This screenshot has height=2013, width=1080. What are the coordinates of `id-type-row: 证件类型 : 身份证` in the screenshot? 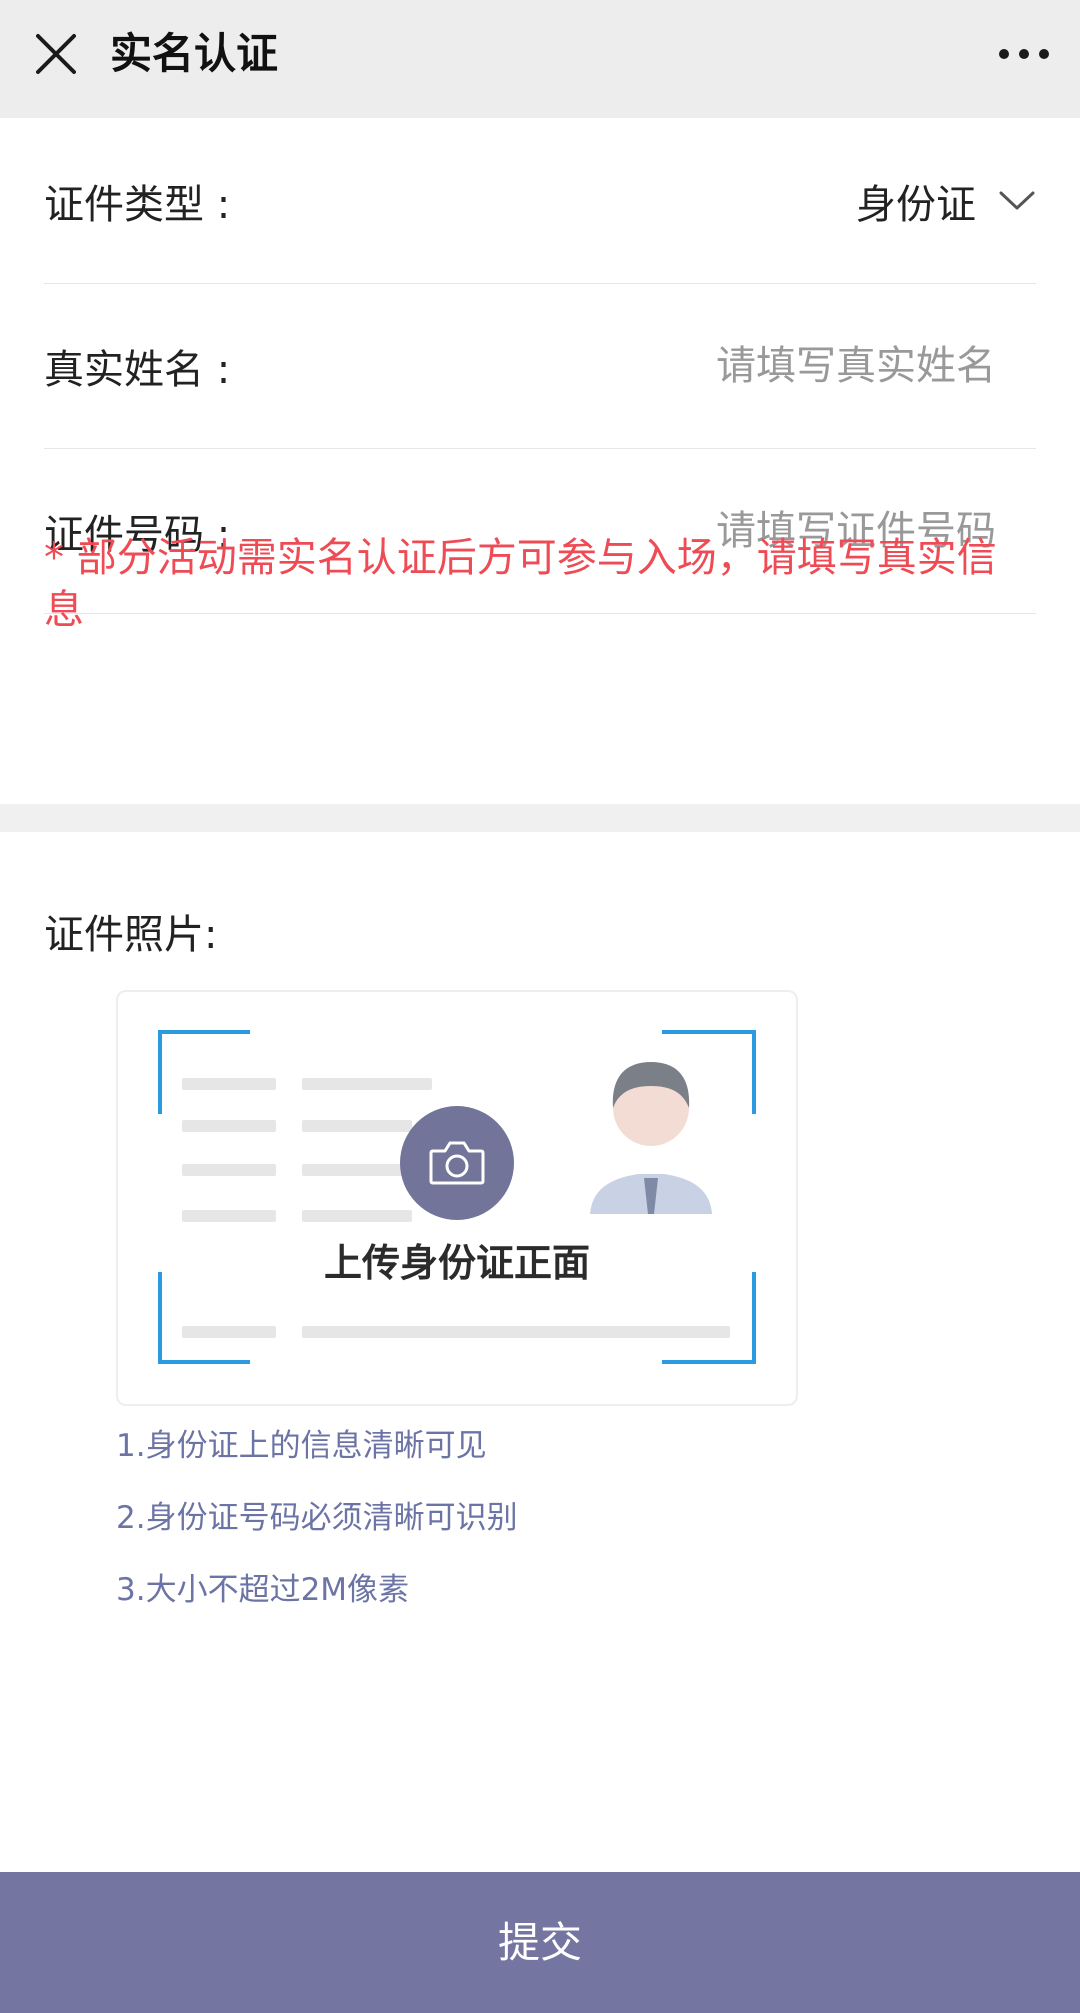 It's located at (540, 201).